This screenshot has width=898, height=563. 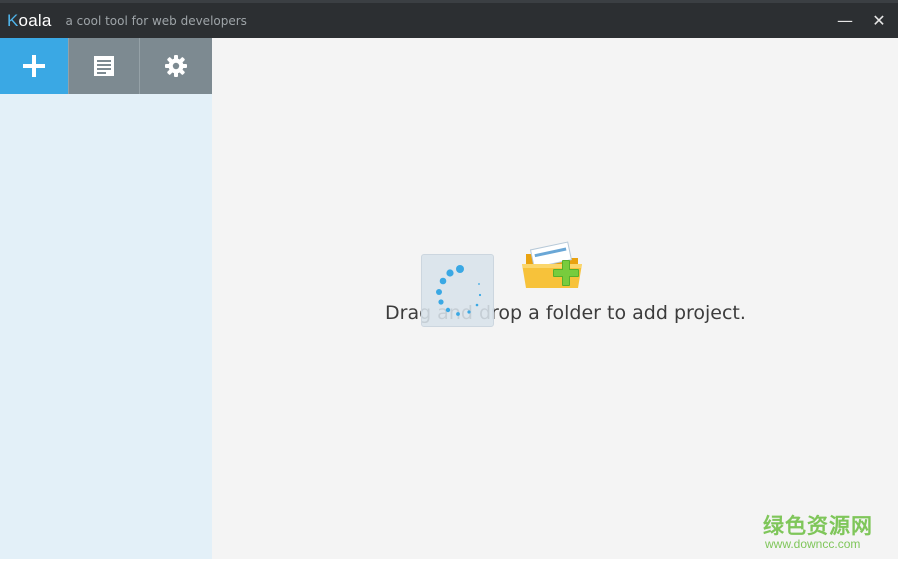 I want to click on log-button, so click(x=103, y=66).